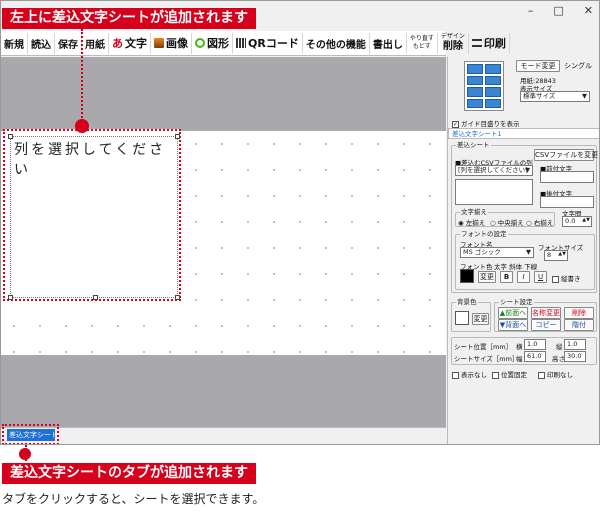 The width and height of the screenshot is (600, 512). What do you see at coordinates (531, 10) in the screenshot?
I see `minimize-button: –` at bounding box center [531, 10].